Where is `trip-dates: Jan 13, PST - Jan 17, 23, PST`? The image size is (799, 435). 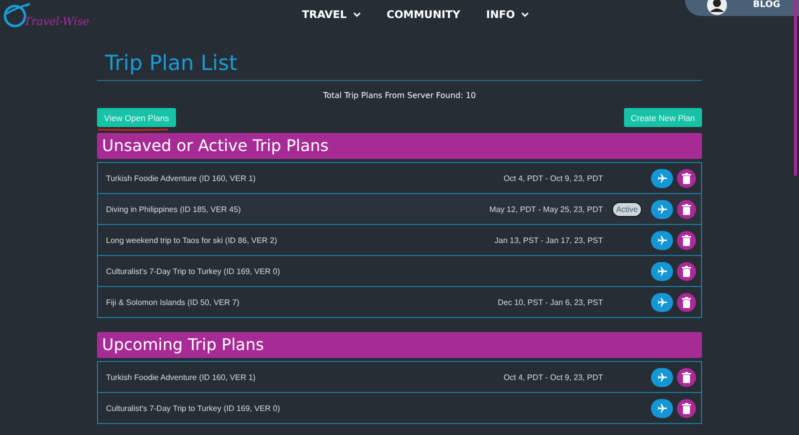 trip-dates: Jan 13, PST - Jan 17, 23, PST is located at coordinates (548, 240).